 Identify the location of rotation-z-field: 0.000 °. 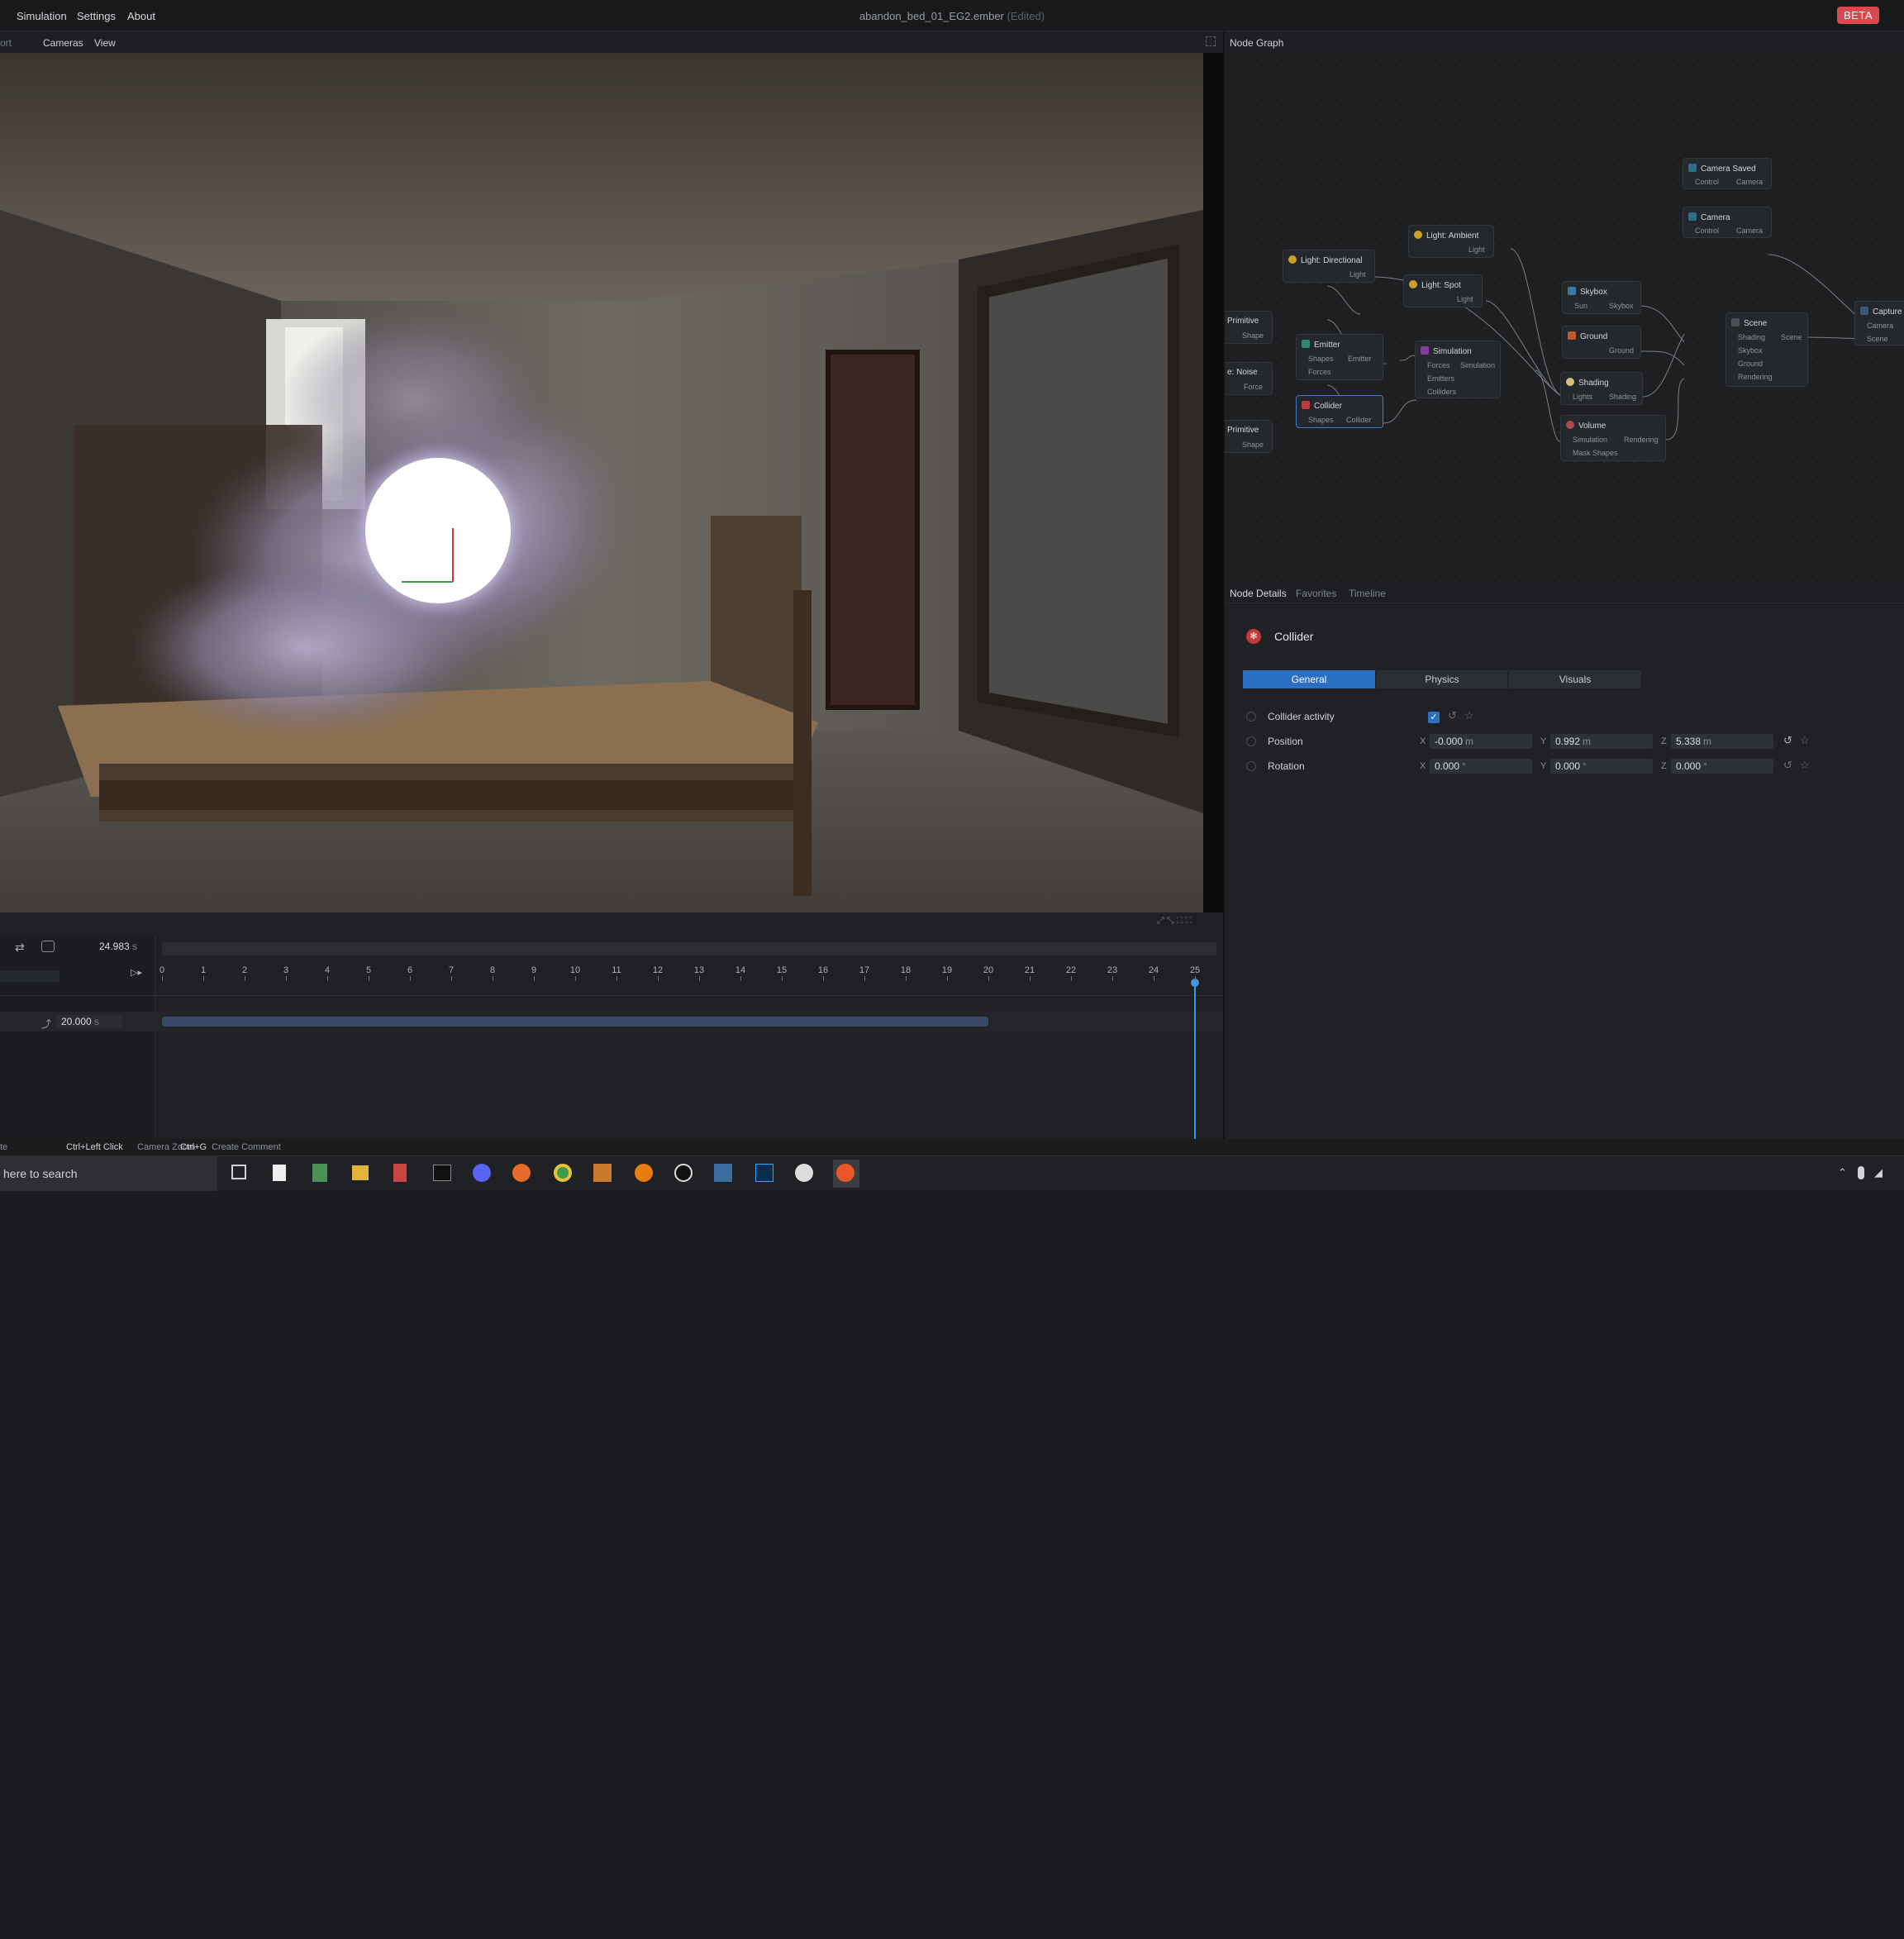
(1722, 766).